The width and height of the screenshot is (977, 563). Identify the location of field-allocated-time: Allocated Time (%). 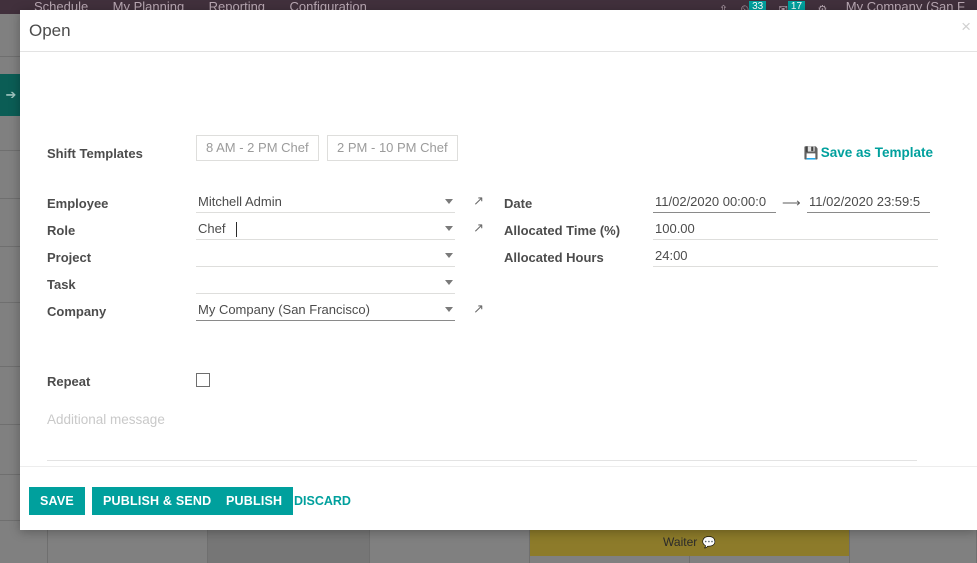
(724, 232).